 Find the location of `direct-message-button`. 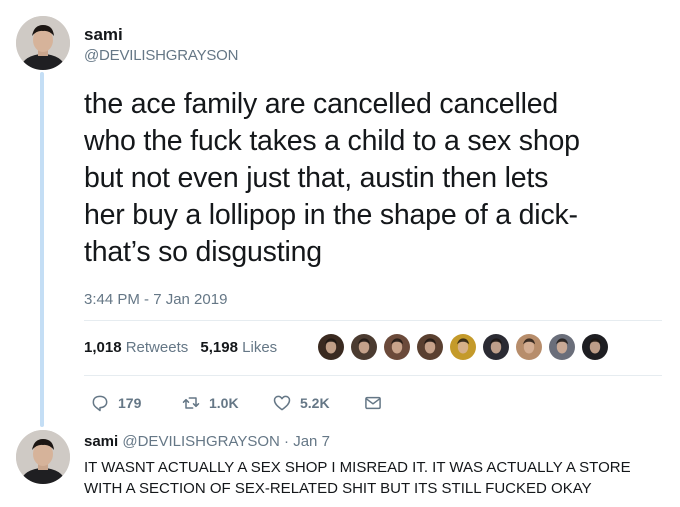

direct-message-button is located at coordinates (373, 403).